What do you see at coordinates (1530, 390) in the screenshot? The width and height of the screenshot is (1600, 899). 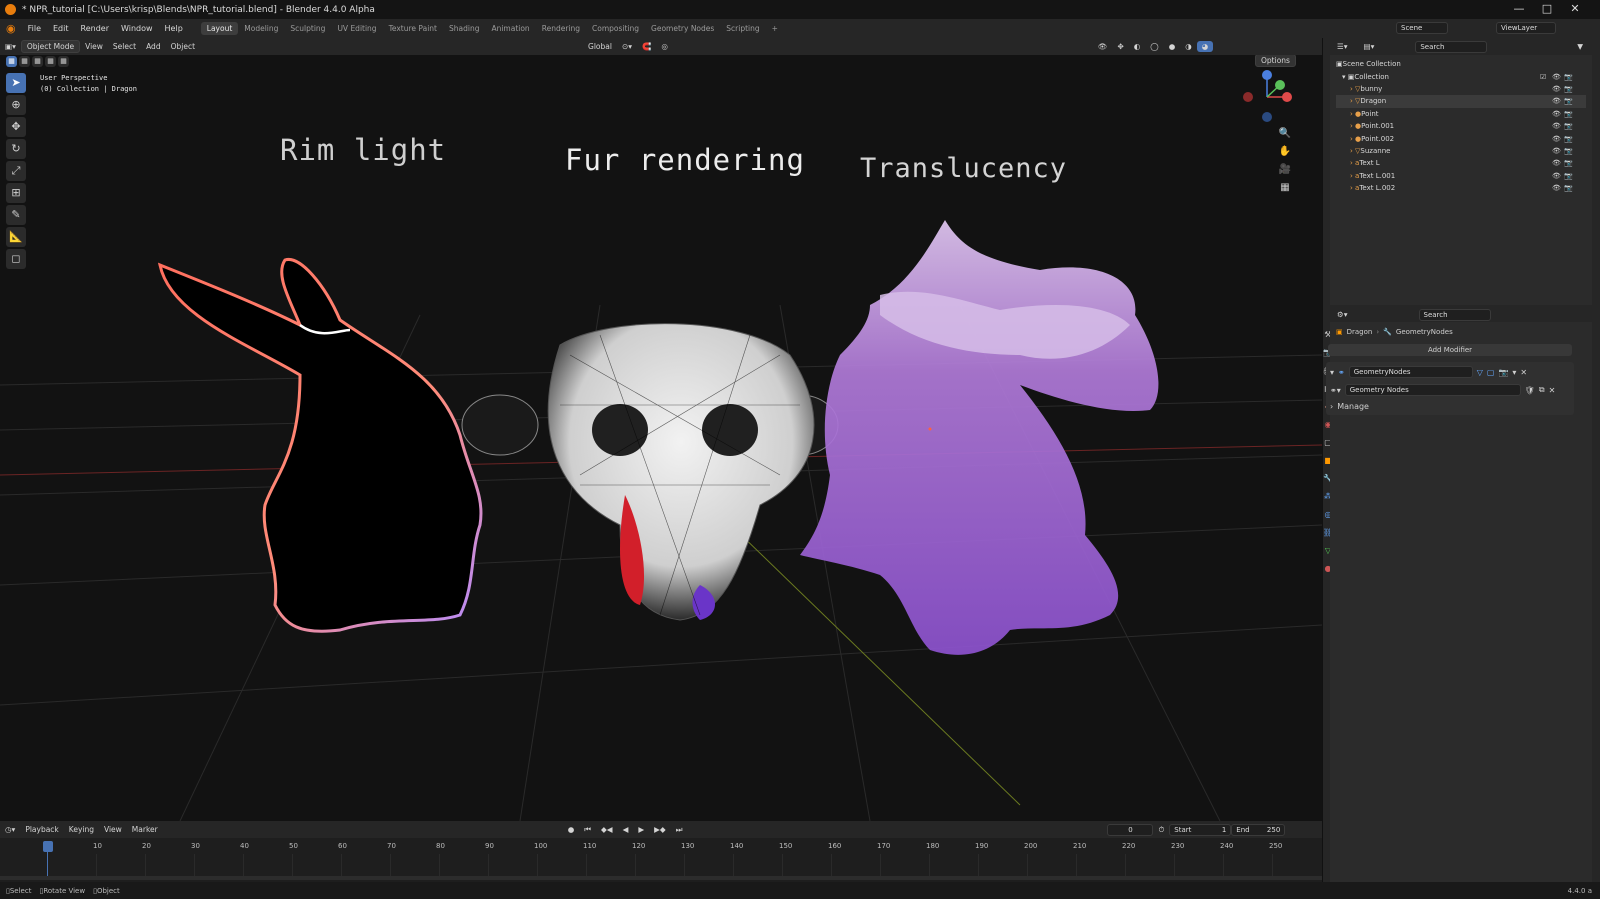 I see `fake-user-icon: 🛡` at bounding box center [1530, 390].